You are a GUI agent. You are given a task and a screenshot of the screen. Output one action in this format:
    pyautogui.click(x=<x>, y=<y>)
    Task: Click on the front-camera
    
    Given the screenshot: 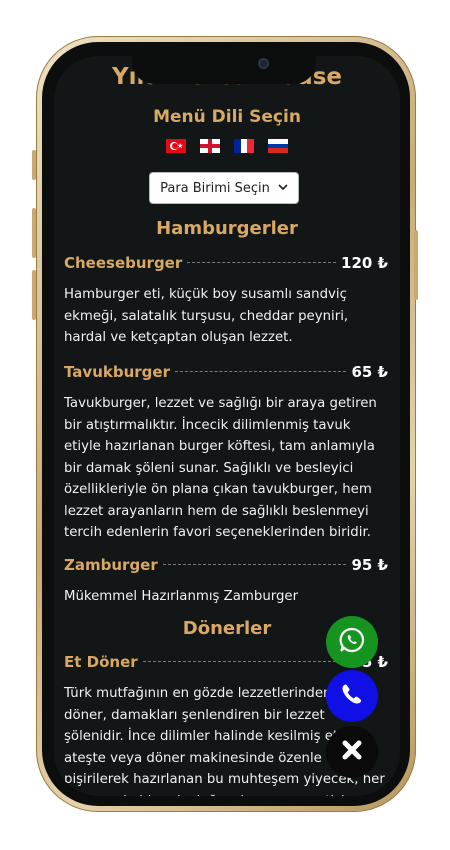 What is the action you would take?
    pyautogui.click(x=263, y=63)
    